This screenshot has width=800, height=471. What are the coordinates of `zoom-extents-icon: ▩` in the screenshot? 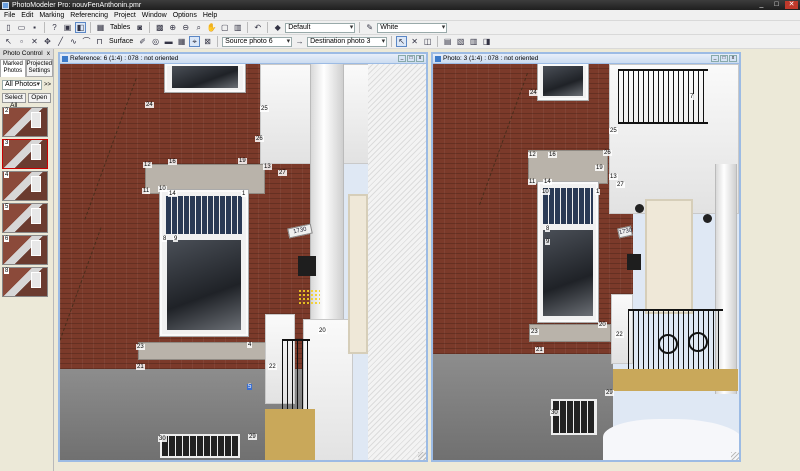 It's located at (159, 27).